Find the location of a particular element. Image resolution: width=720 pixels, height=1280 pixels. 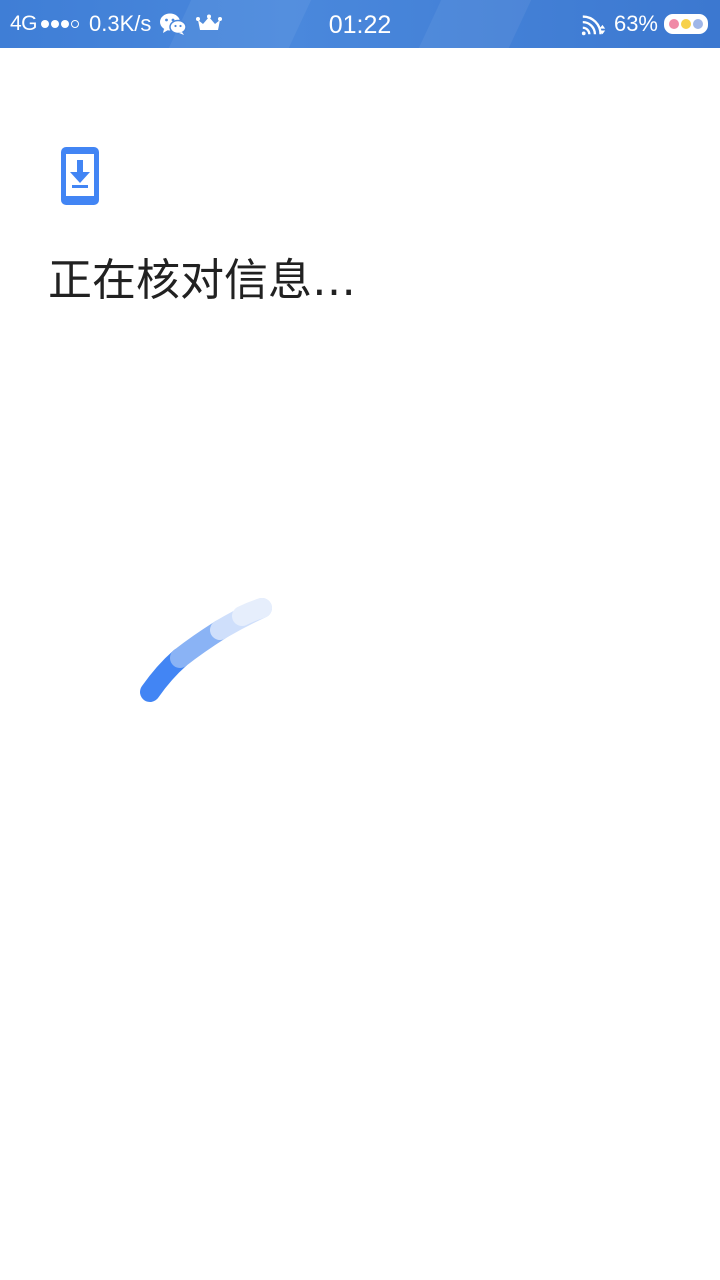

wifi-signal-icon is located at coordinates (594, 24).